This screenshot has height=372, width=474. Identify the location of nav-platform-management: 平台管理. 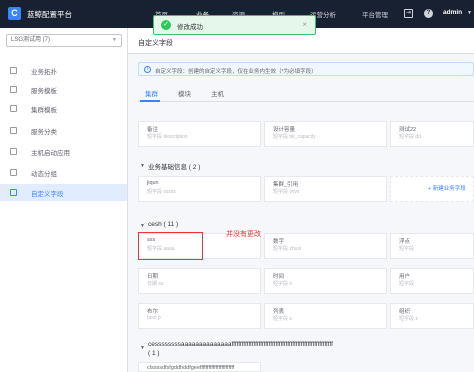
(375, 14).